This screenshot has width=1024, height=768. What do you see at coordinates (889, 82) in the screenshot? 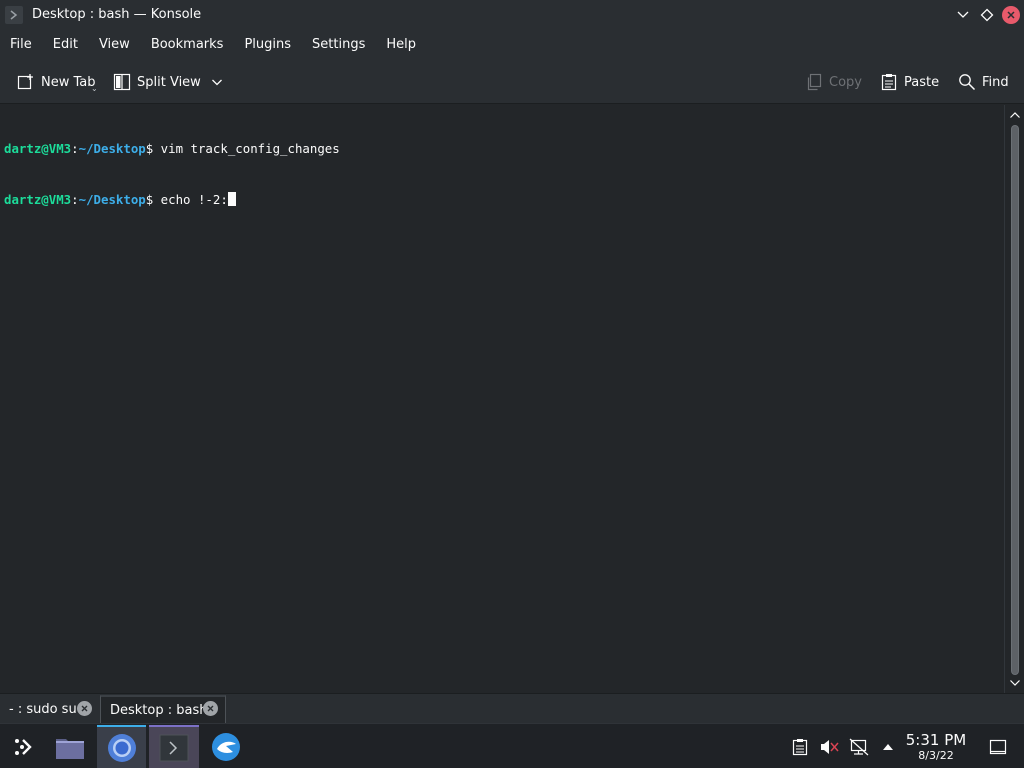
I see `paste-icon` at bounding box center [889, 82].